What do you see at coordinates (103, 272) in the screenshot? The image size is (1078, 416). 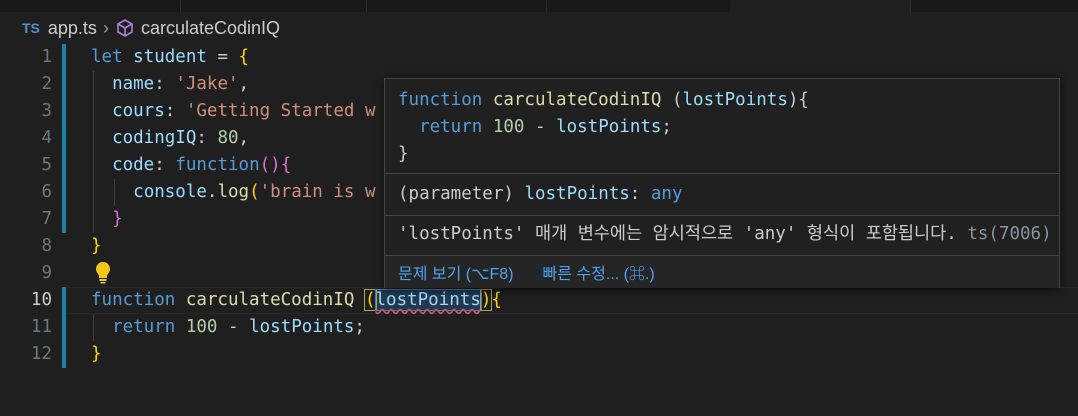 I see `lightbulb-icon` at bounding box center [103, 272].